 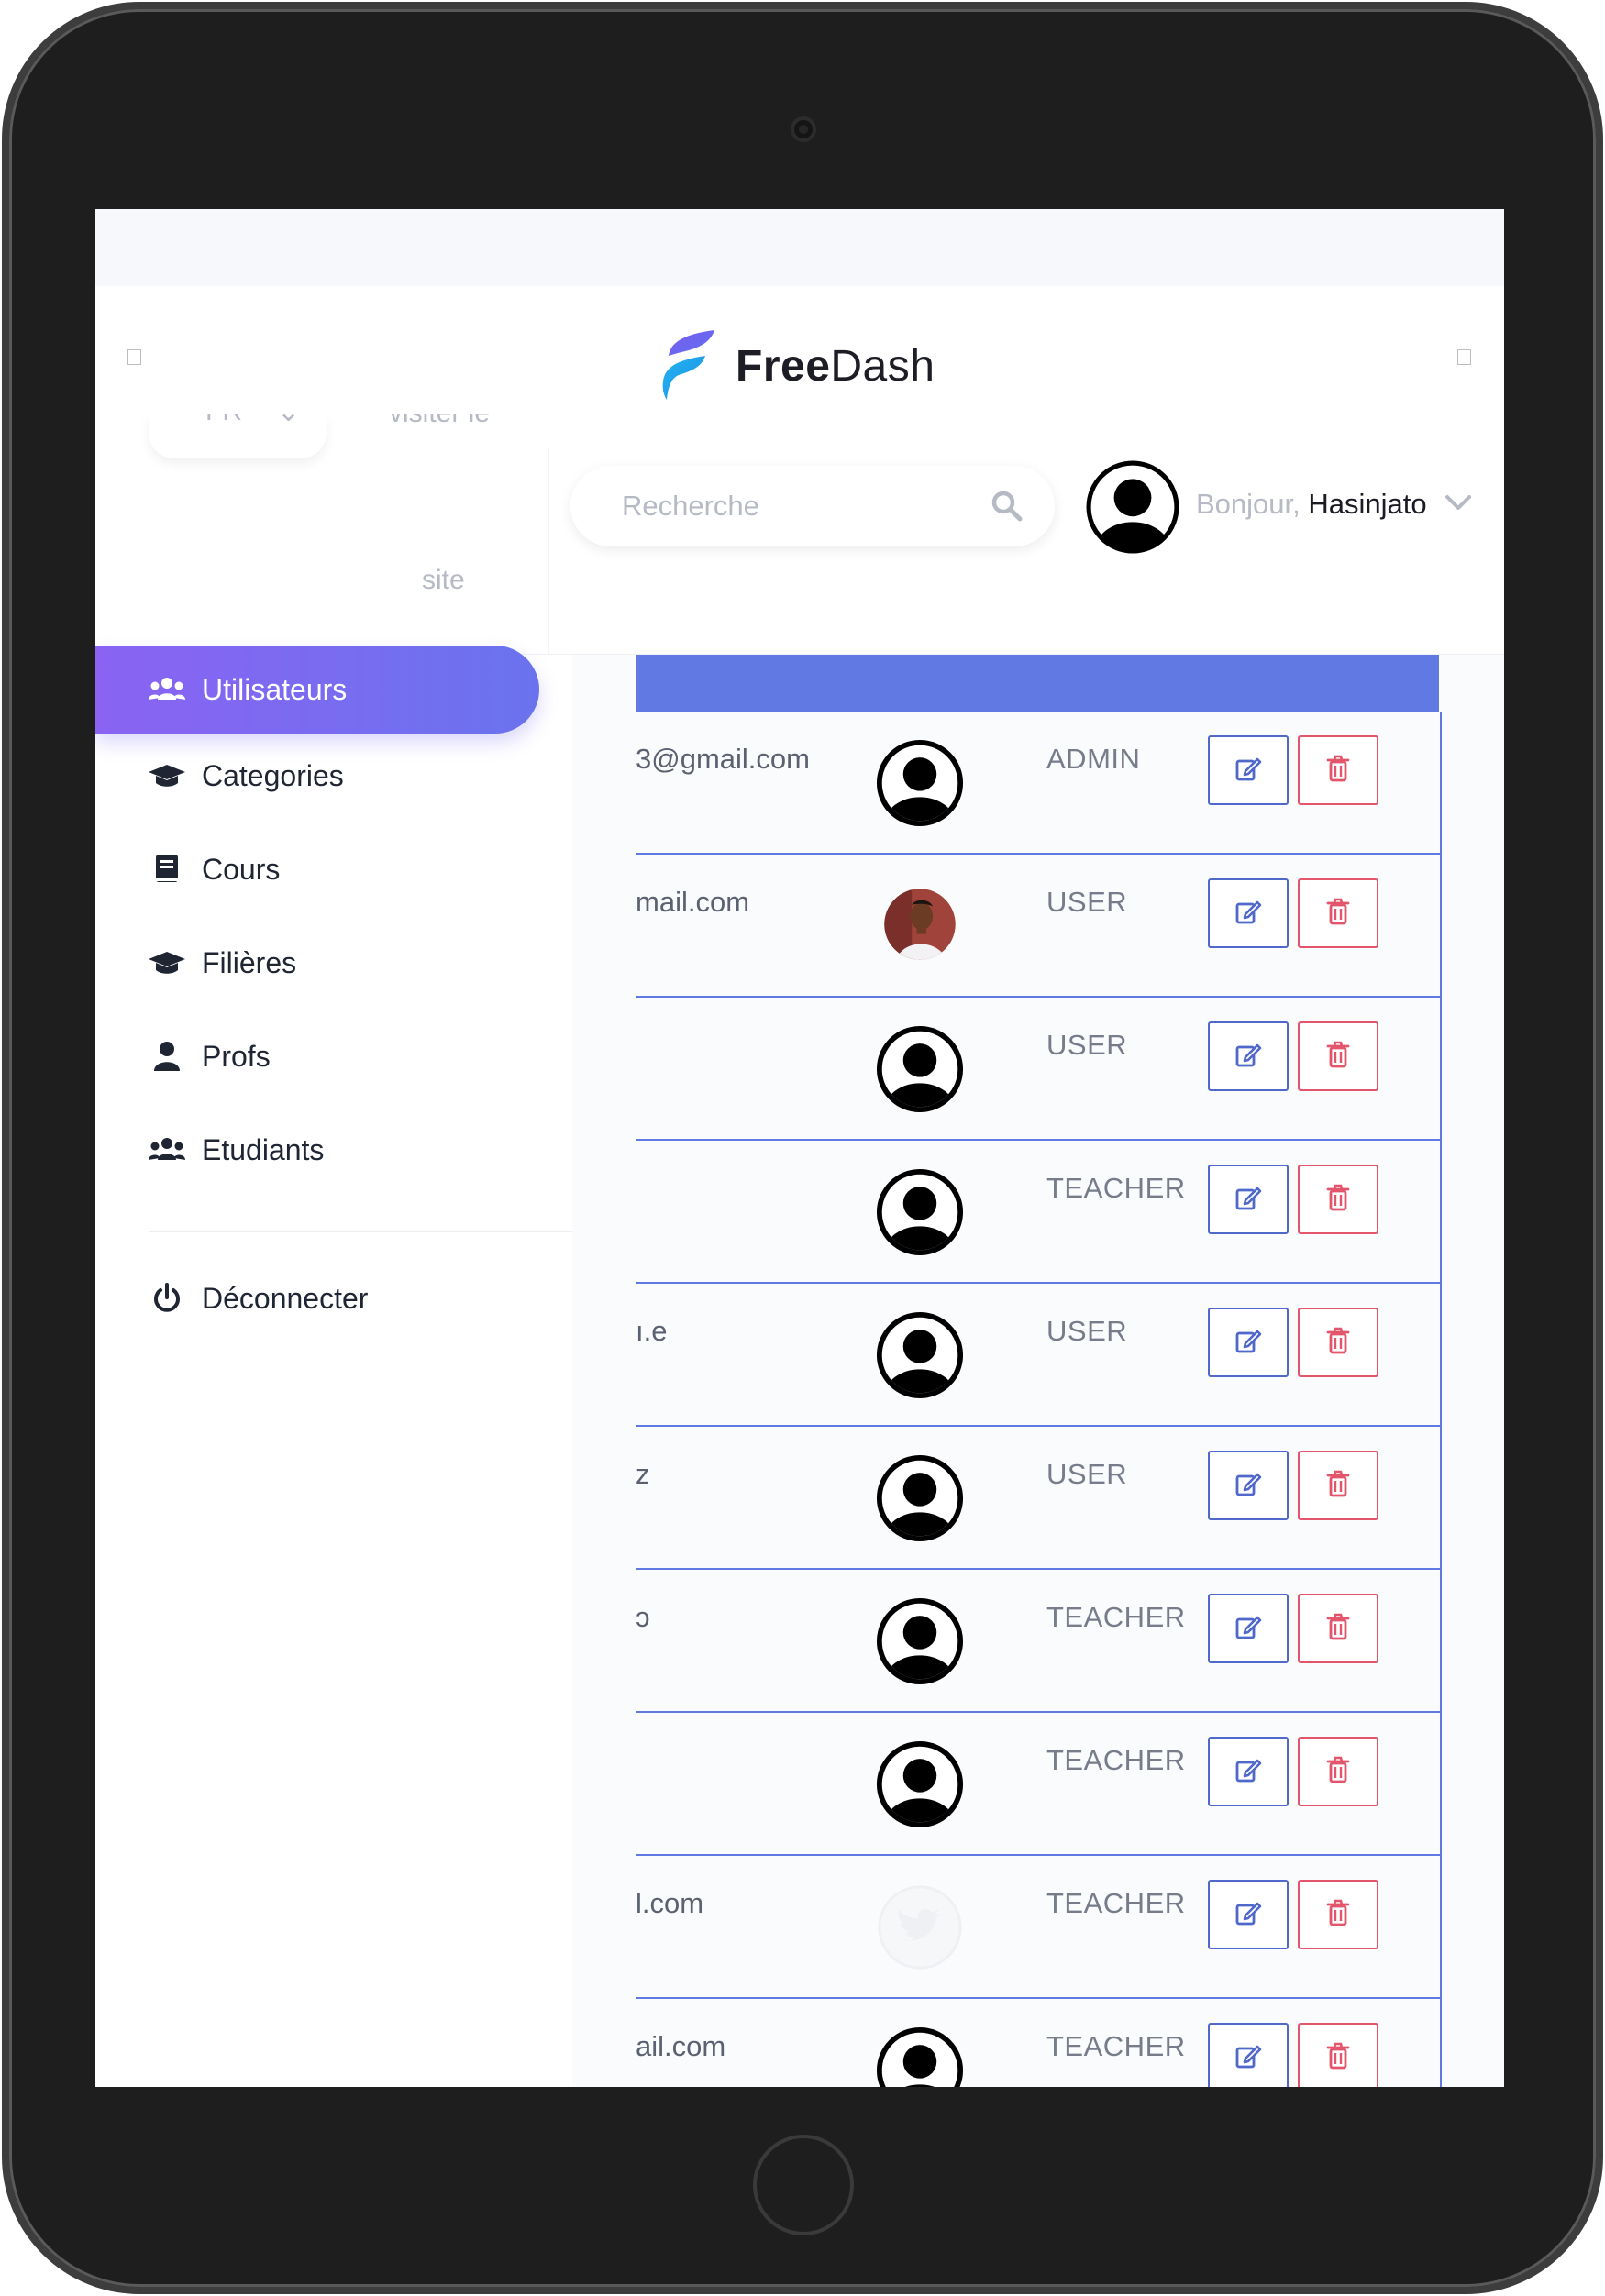 I want to click on home-button, so click(x=803, y=2185).